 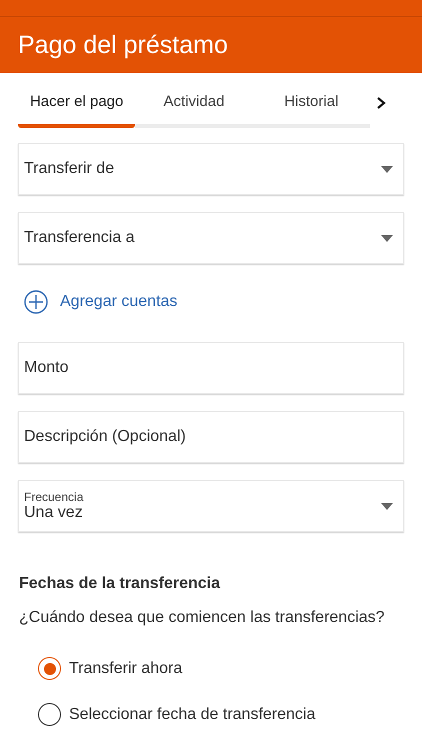 I want to click on radio-option: Transferir ahora, so click(x=221, y=668).